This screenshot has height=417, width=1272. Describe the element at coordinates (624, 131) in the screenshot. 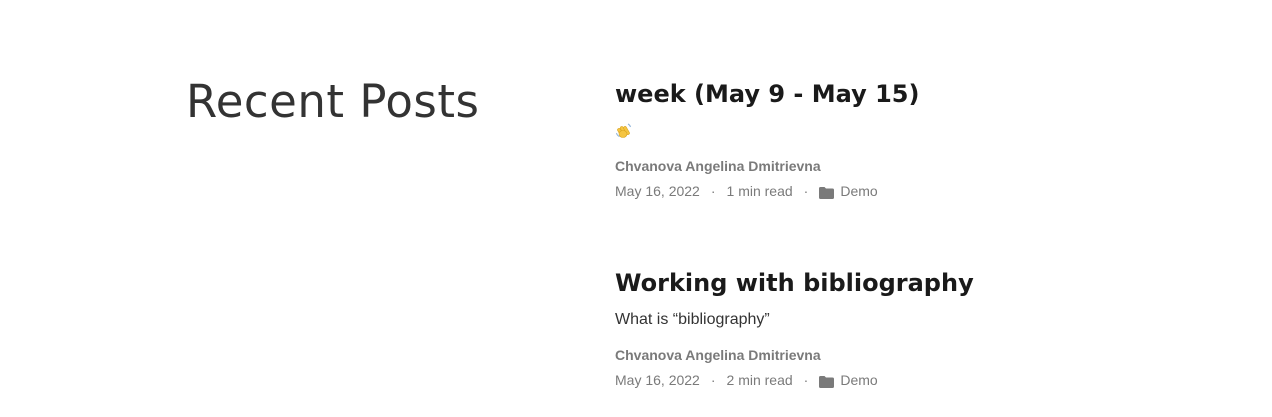

I see `waving-hand-icon` at that location.